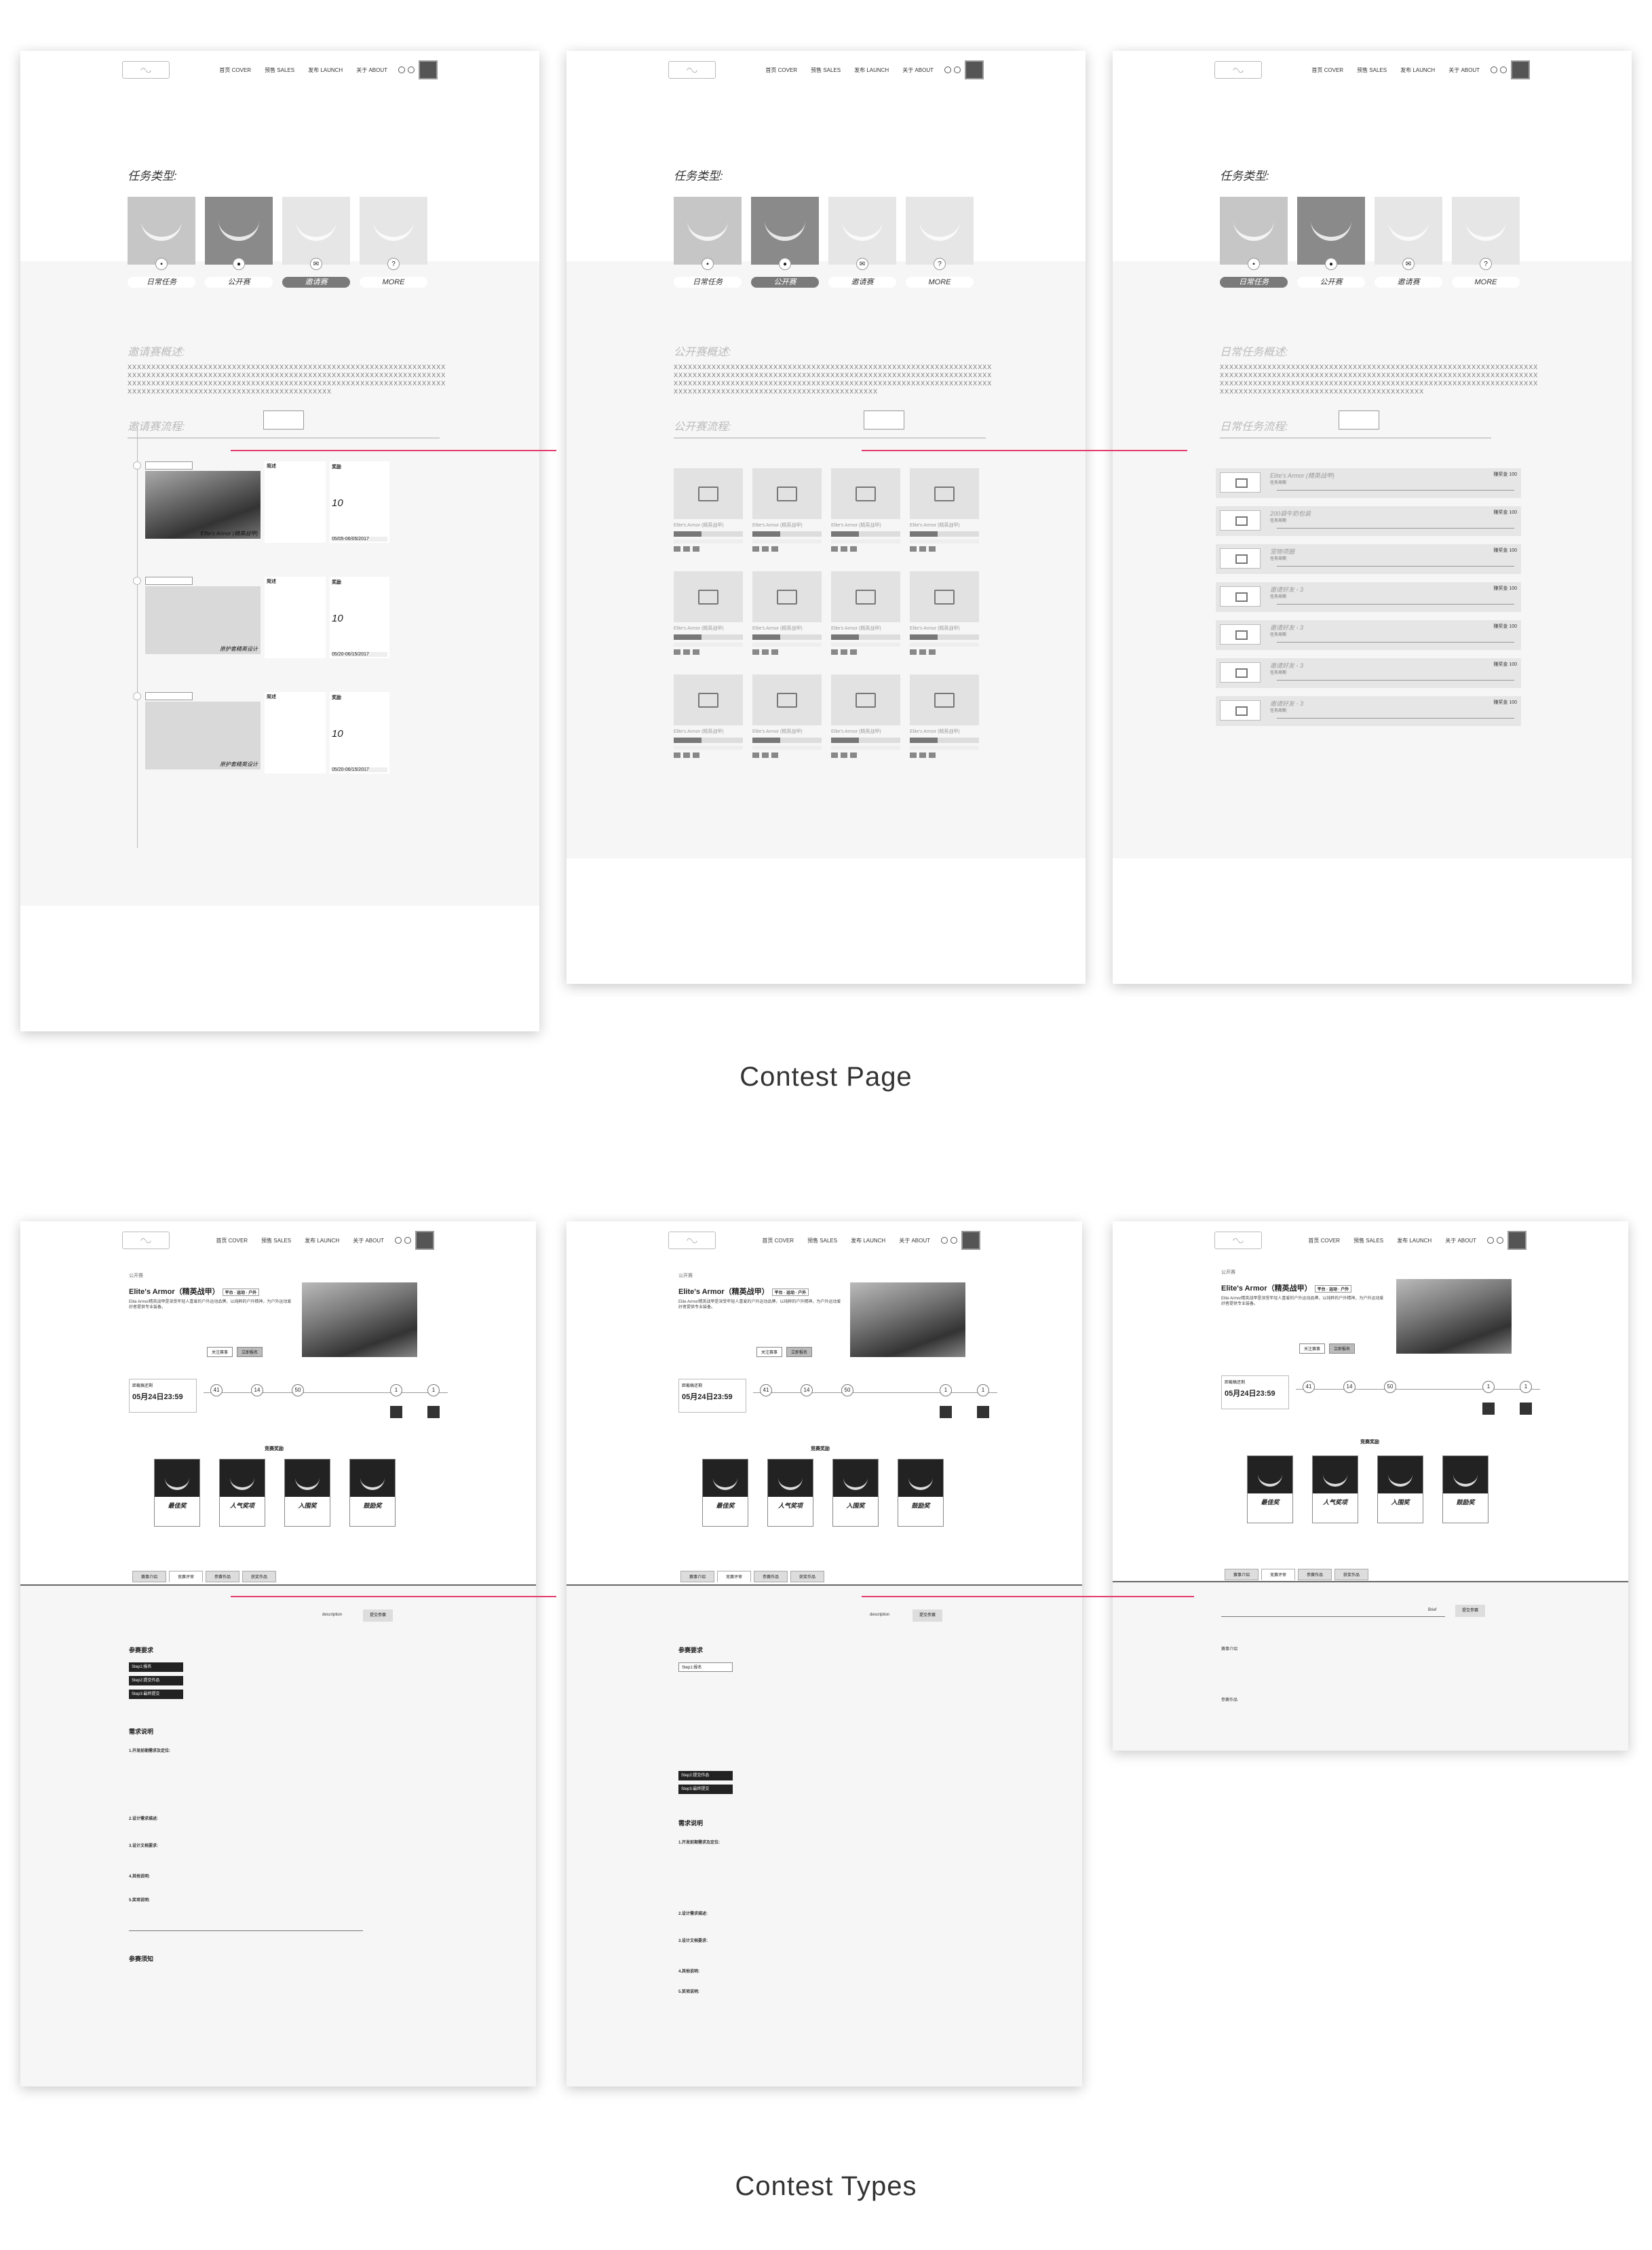 This screenshot has height=2250, width=1652. Describe the element at coordinates (1368, 559) in the screenshot. I see `task-row: 宠物项圈 任务周期 赚奖金 100` at that location.